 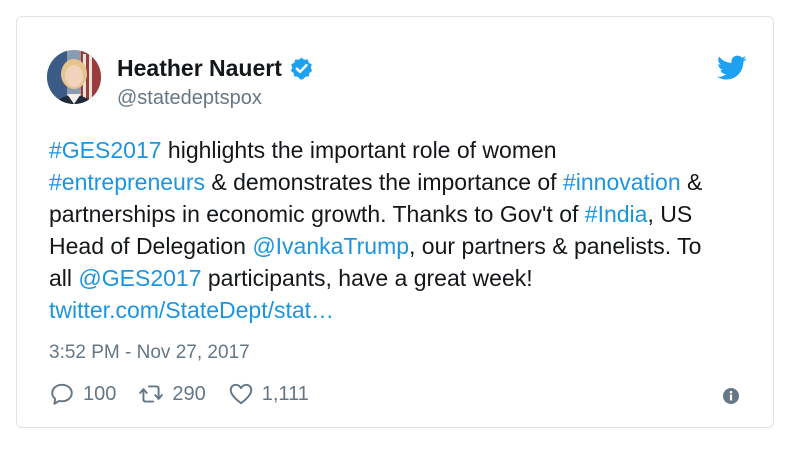 I want to click on tweet-text-segment: all, so click(x=64, y=278).